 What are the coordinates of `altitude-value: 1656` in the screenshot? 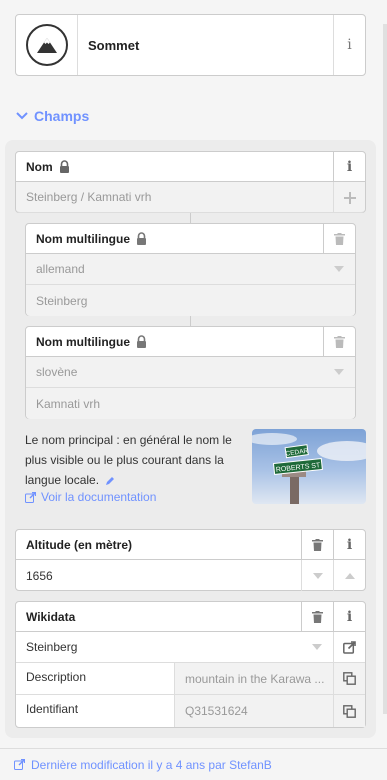 It's located at (39, 575).